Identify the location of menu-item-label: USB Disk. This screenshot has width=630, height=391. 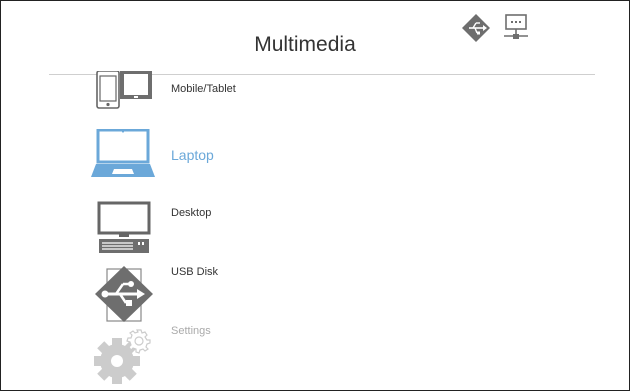
(195, 272).